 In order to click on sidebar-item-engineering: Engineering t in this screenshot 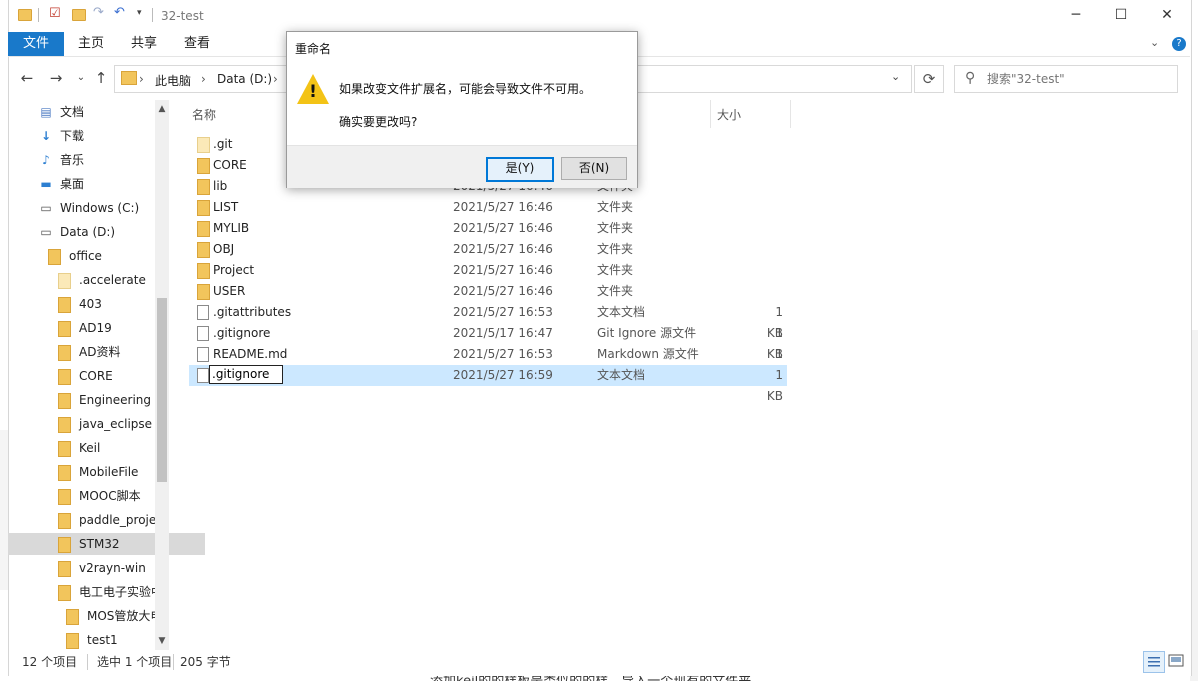, I will do `click(110, 400)`.